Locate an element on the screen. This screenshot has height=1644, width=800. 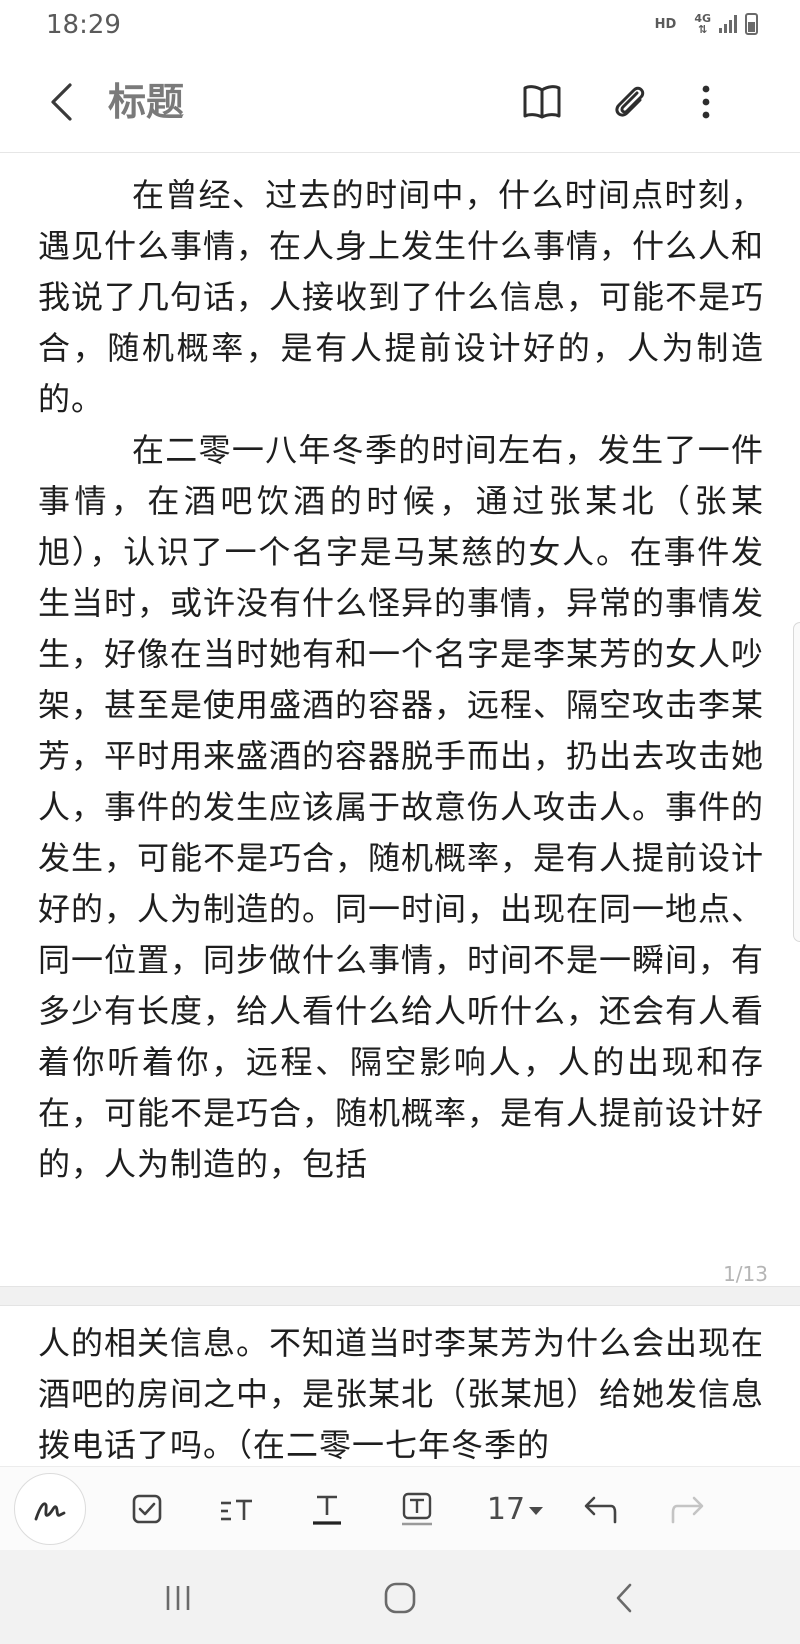
checkbox-button is located at coordinates (147, 1509).